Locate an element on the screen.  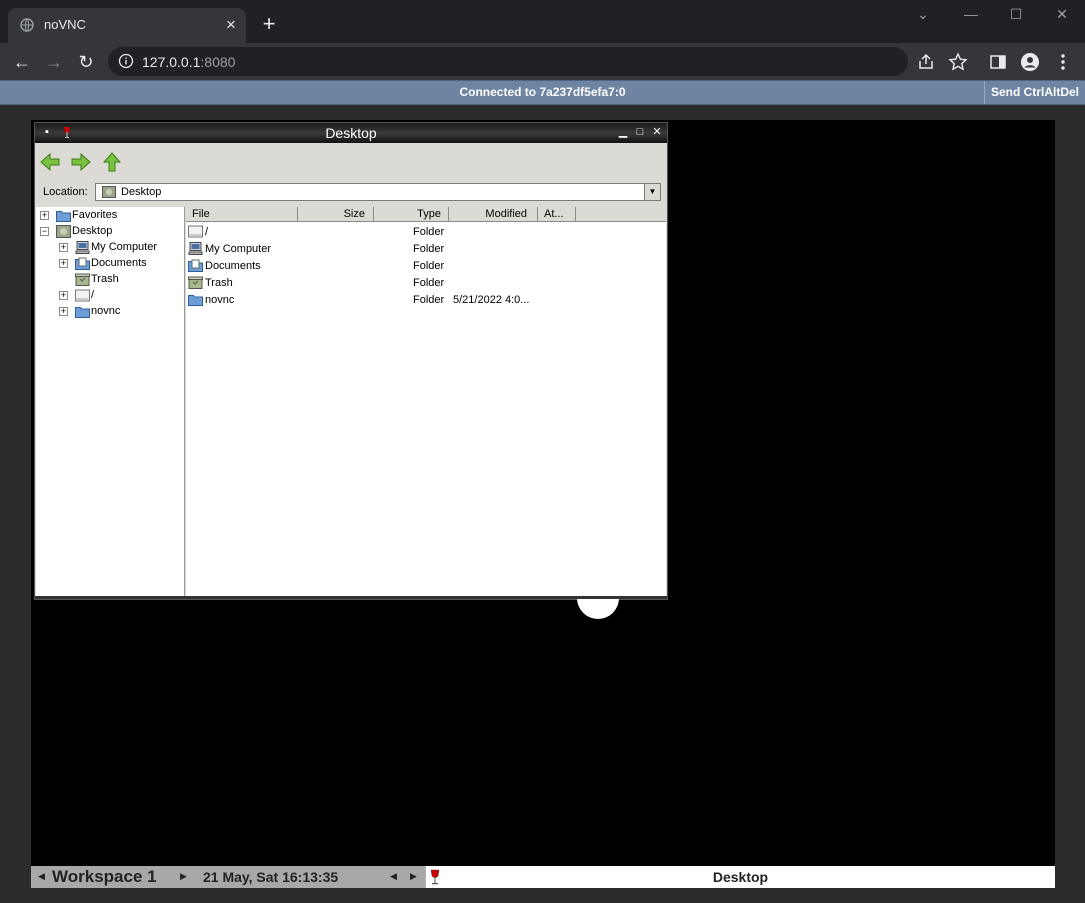
bookmark-star-icon is located at coordinates (958, 62).